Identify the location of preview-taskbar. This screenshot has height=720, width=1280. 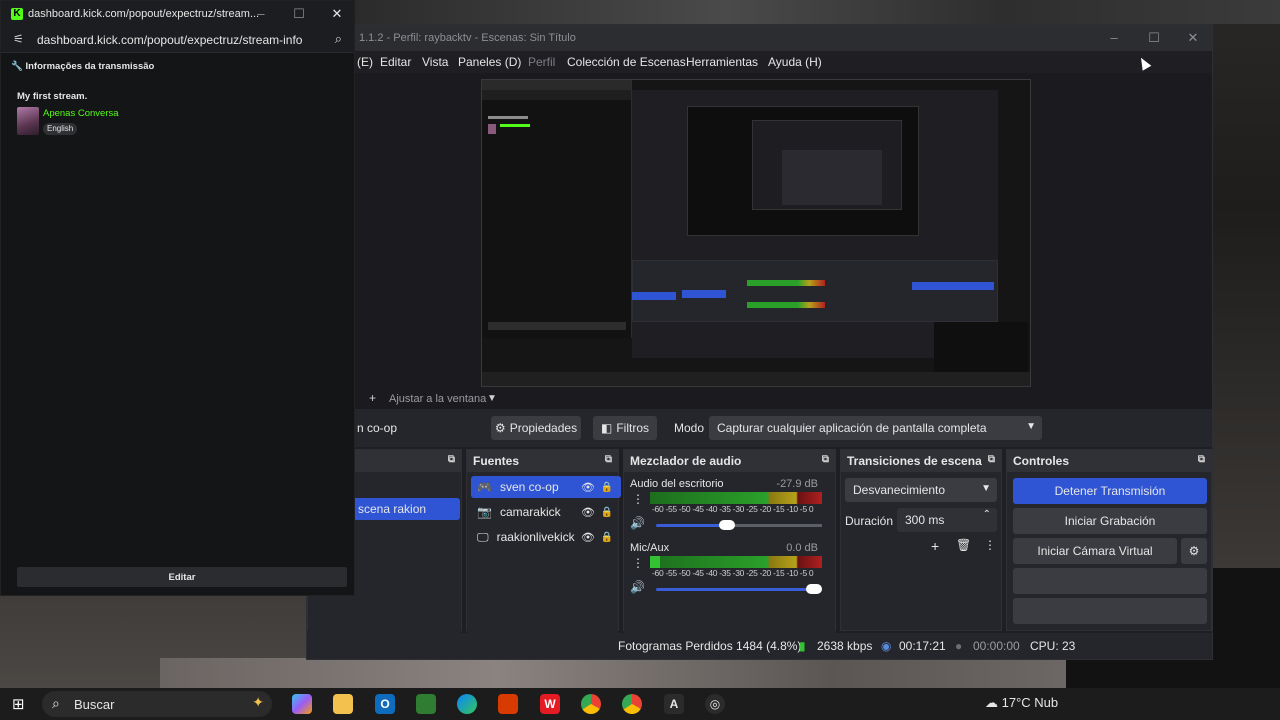
(756, 379).